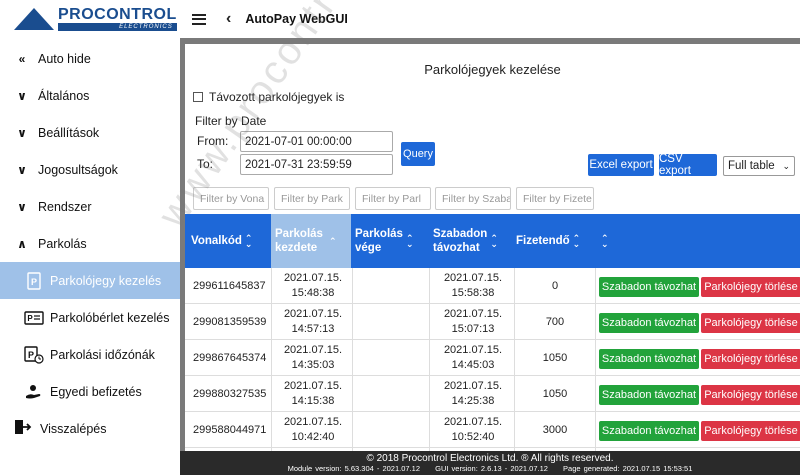 The width and height of the screenshot is (800, 475). Describe the element at coordinates (492, 69) in the screenshot. I see `page-title: Parkolójegyek kezelése` at that location.